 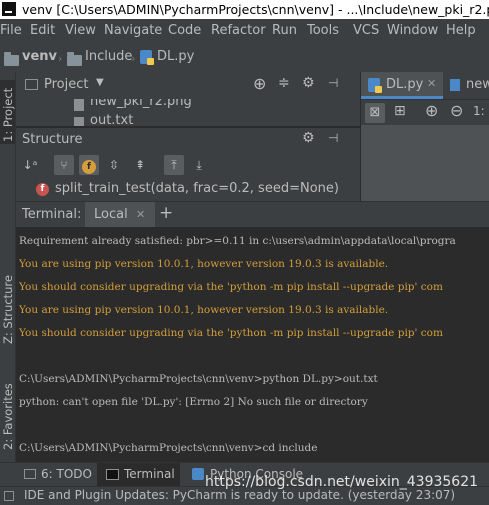 I want to click on image-editor-canvas, so click(x=425, y=163).